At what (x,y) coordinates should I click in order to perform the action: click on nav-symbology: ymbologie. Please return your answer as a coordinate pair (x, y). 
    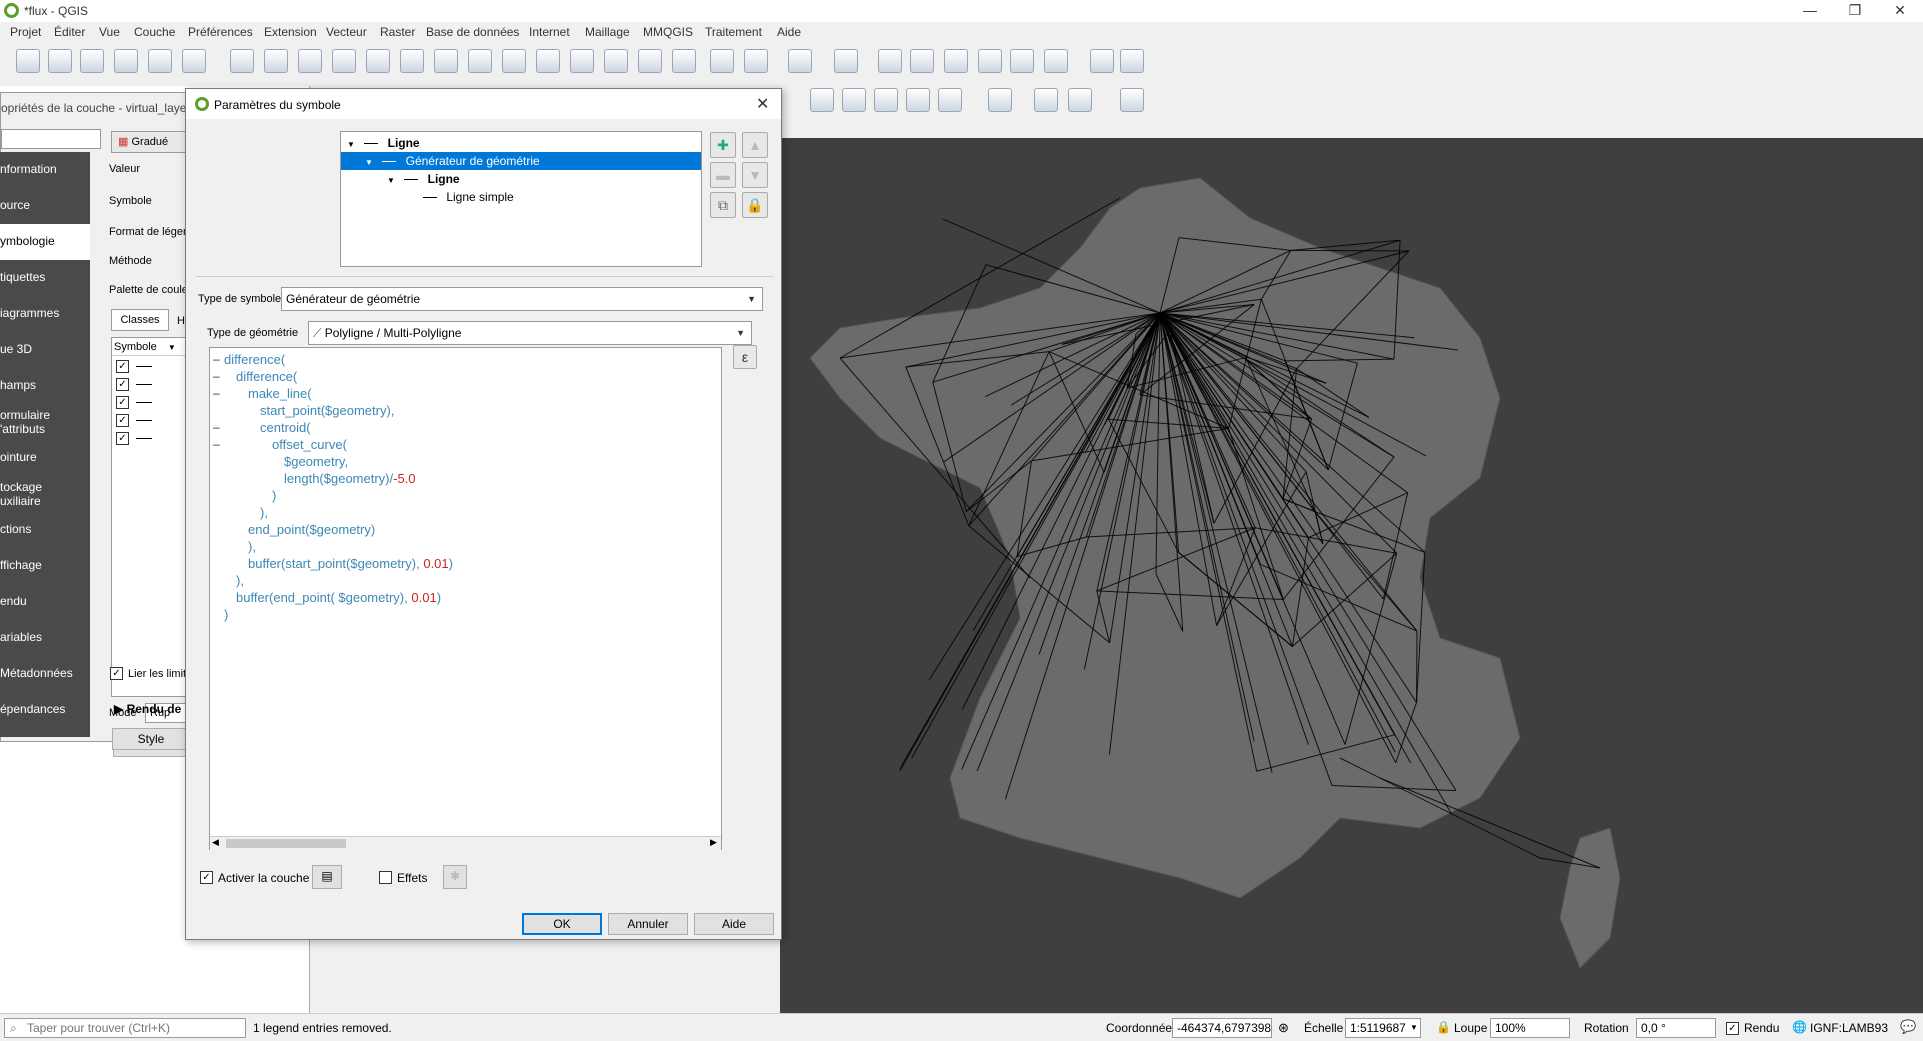
    Looking at the image, I should click on (45, 242).